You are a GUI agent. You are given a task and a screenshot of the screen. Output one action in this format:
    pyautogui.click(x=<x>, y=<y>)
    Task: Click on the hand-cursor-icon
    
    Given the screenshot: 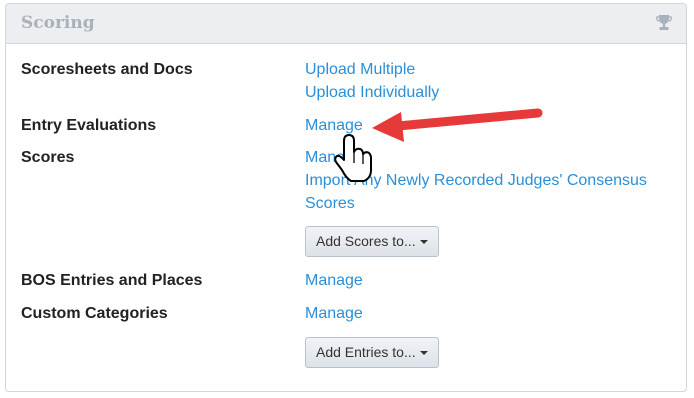 What is the action you would take?
    pyautogui.click(x=353, y=158)
    